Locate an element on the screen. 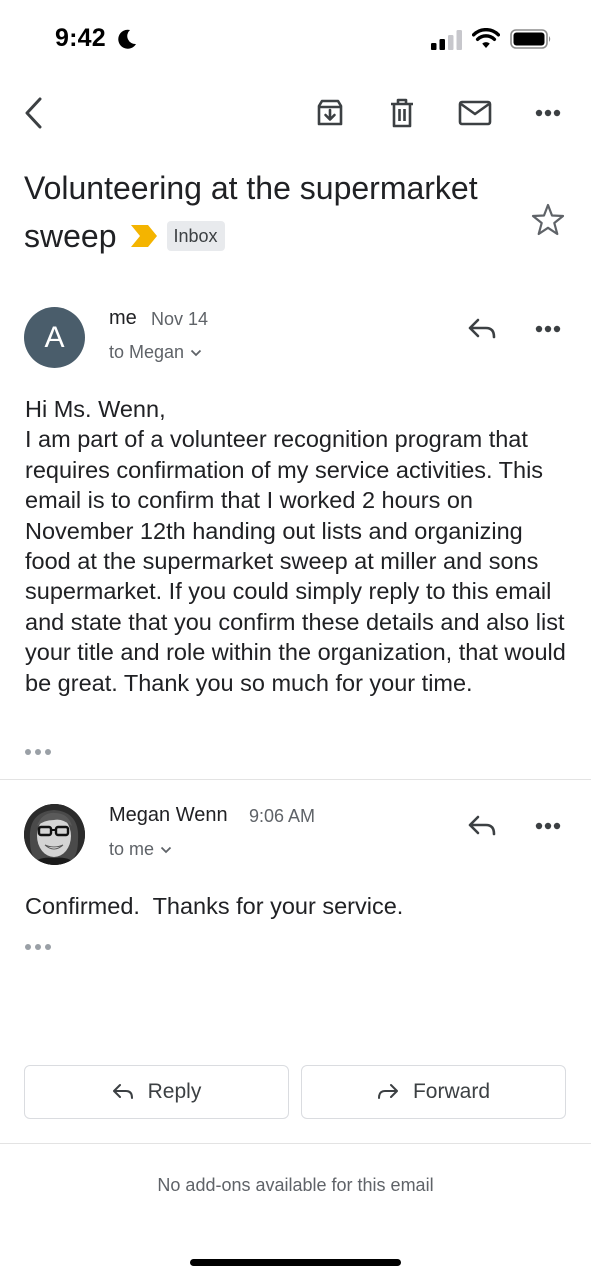 The image size is (591, 1280). importance-marker-icon is located at coordinates (143, 235).